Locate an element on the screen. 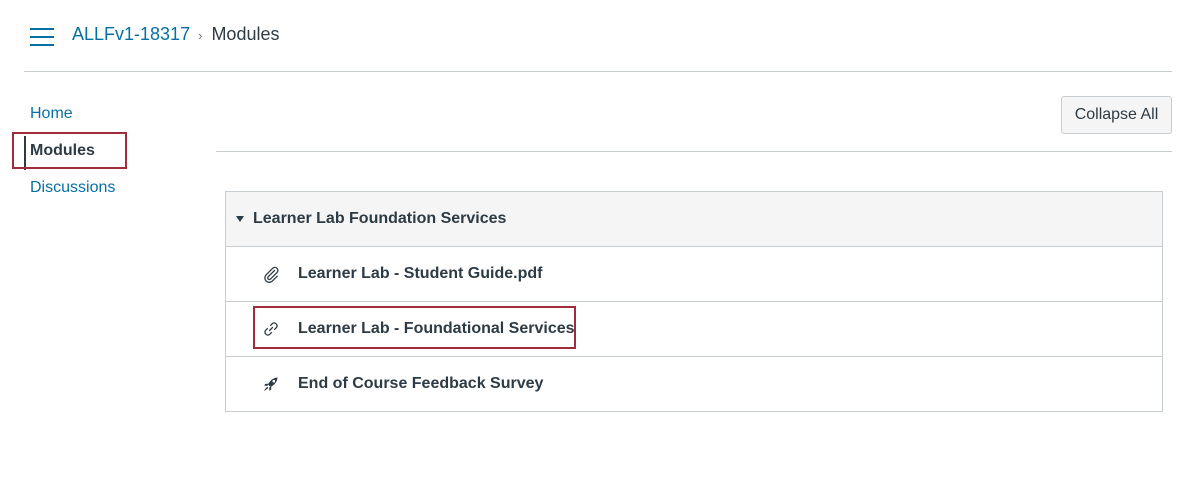  collapse-all-button: Collapse All is located at coordinates (1116, 115).